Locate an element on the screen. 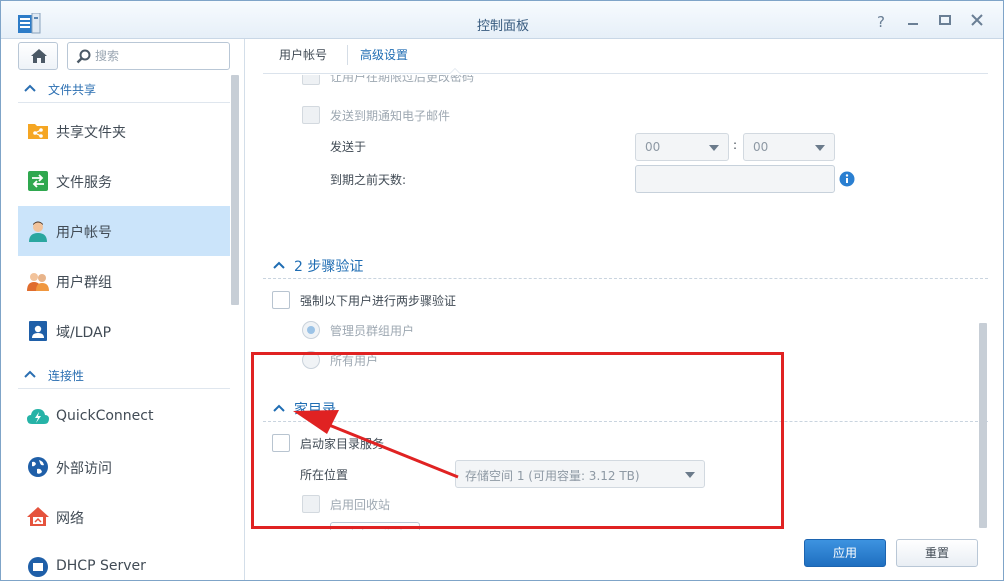  search-icon is located at coordinates (83, 56).